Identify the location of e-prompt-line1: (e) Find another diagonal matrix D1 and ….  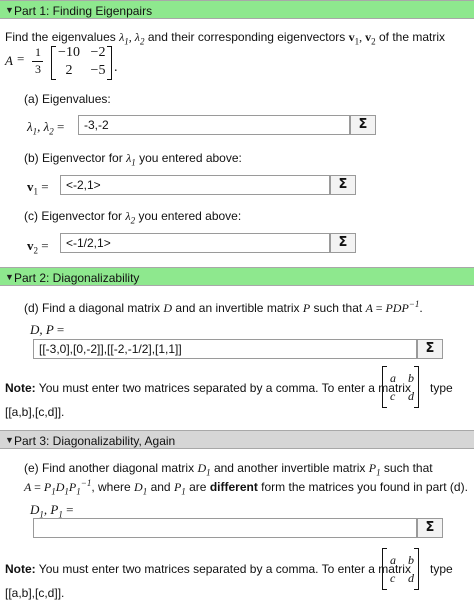
(228, 469).